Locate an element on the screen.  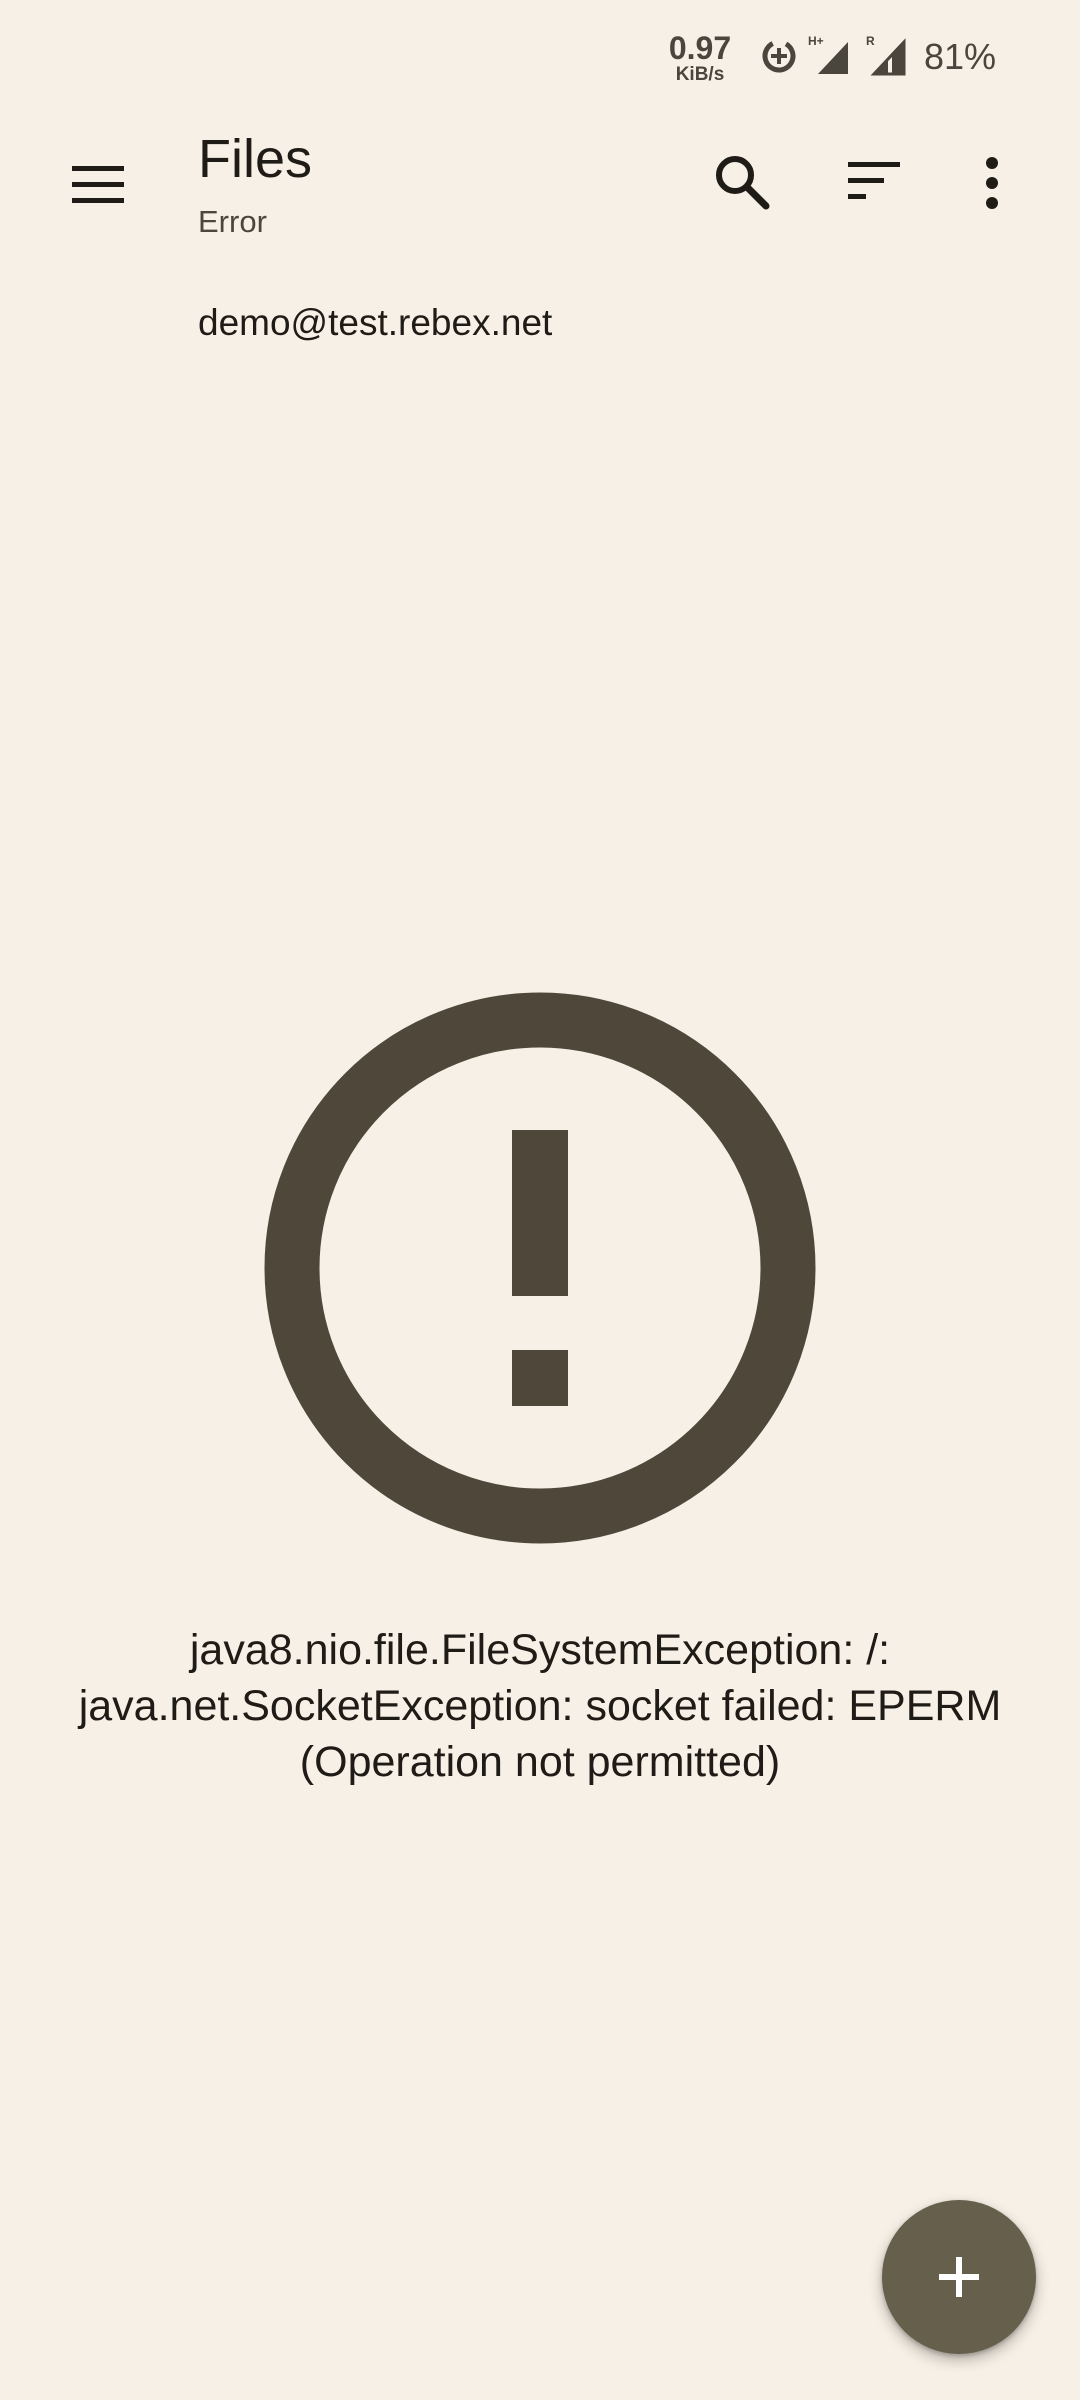
status-bar: 0.97 KiB/s H+ R 81% is located at coordinates (540, 55).